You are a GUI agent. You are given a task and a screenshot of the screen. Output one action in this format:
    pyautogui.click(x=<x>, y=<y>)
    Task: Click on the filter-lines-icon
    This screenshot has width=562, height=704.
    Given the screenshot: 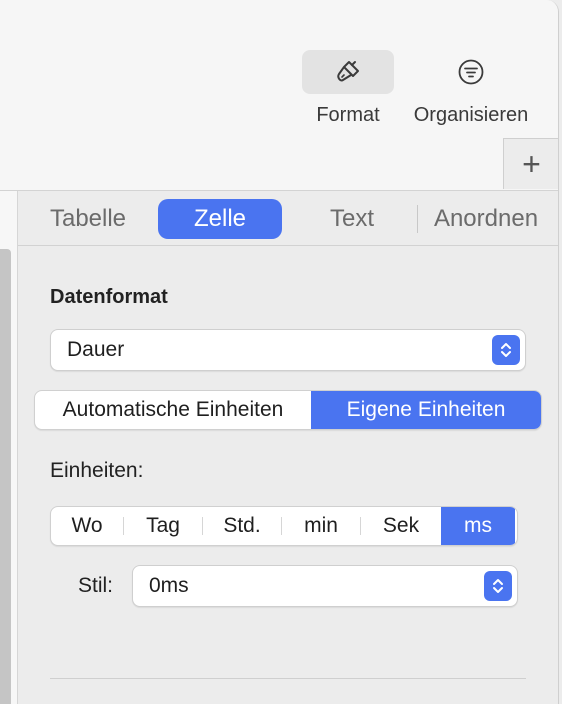 What is the action you would take?
    pyautogui.click(x=471, y=72)
    